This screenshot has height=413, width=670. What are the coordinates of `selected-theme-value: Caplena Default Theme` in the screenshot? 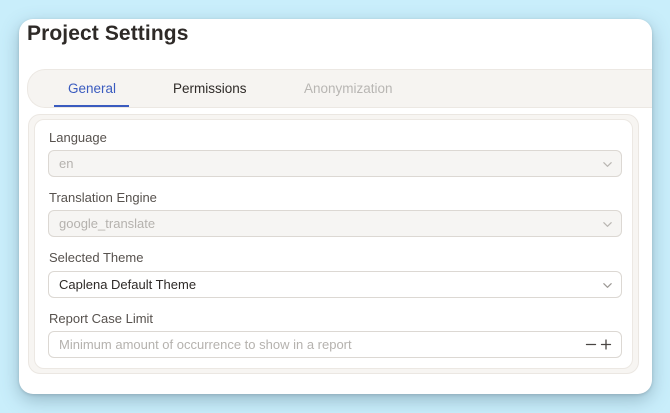 It's located at (128, 284).